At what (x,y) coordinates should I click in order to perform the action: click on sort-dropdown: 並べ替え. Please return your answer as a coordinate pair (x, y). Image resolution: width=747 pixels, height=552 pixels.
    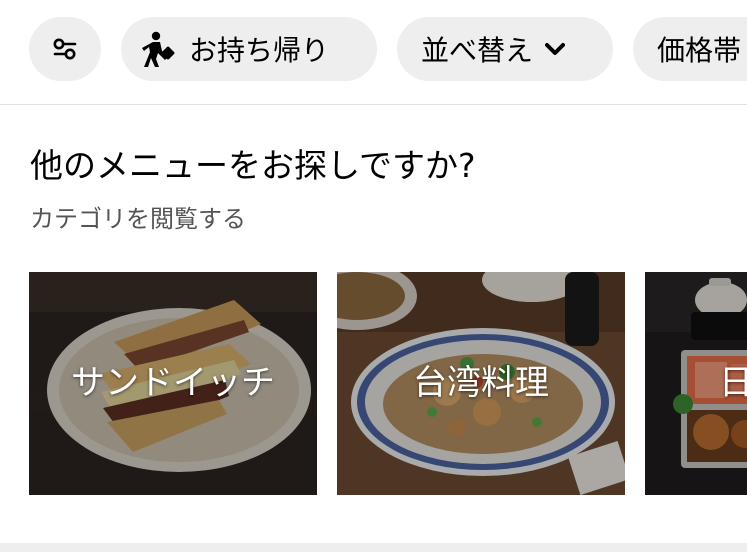
    Looking at the image, I should click on (505, 49).